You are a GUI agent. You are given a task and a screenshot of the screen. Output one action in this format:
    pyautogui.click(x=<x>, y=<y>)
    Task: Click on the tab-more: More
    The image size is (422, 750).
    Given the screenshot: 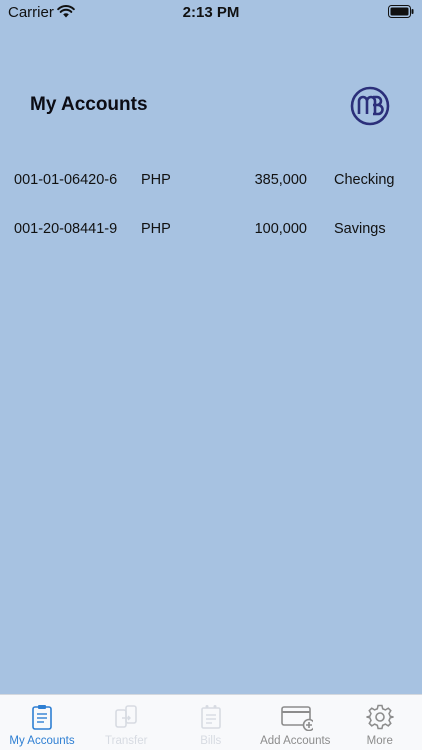 What is the action you would take?
    pyautogui.click(x=380, y=722)
    